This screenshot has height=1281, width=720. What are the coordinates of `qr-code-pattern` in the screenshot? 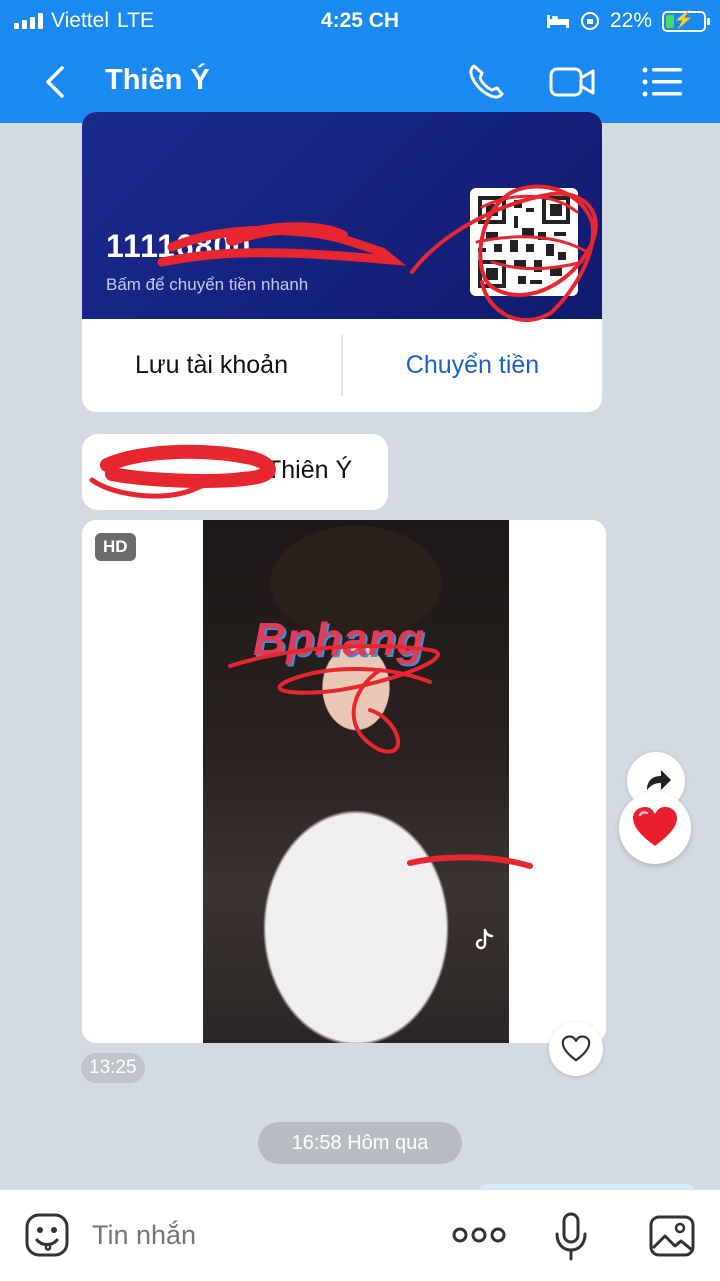 It's located at (524, 242).